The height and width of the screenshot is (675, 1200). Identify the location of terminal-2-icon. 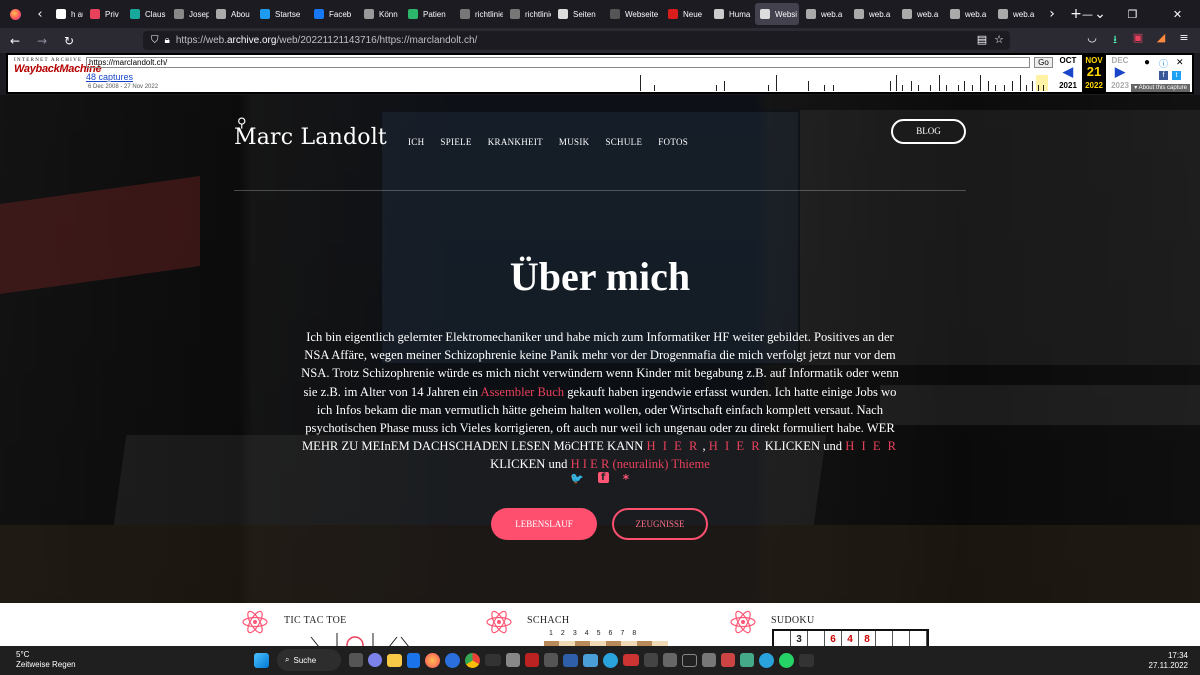
(806, 660).